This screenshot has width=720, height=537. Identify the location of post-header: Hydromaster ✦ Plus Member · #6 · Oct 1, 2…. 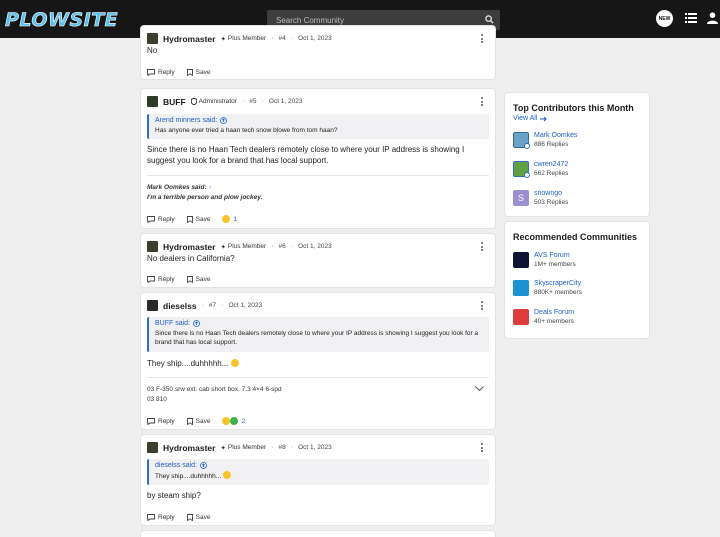
(239, 246).